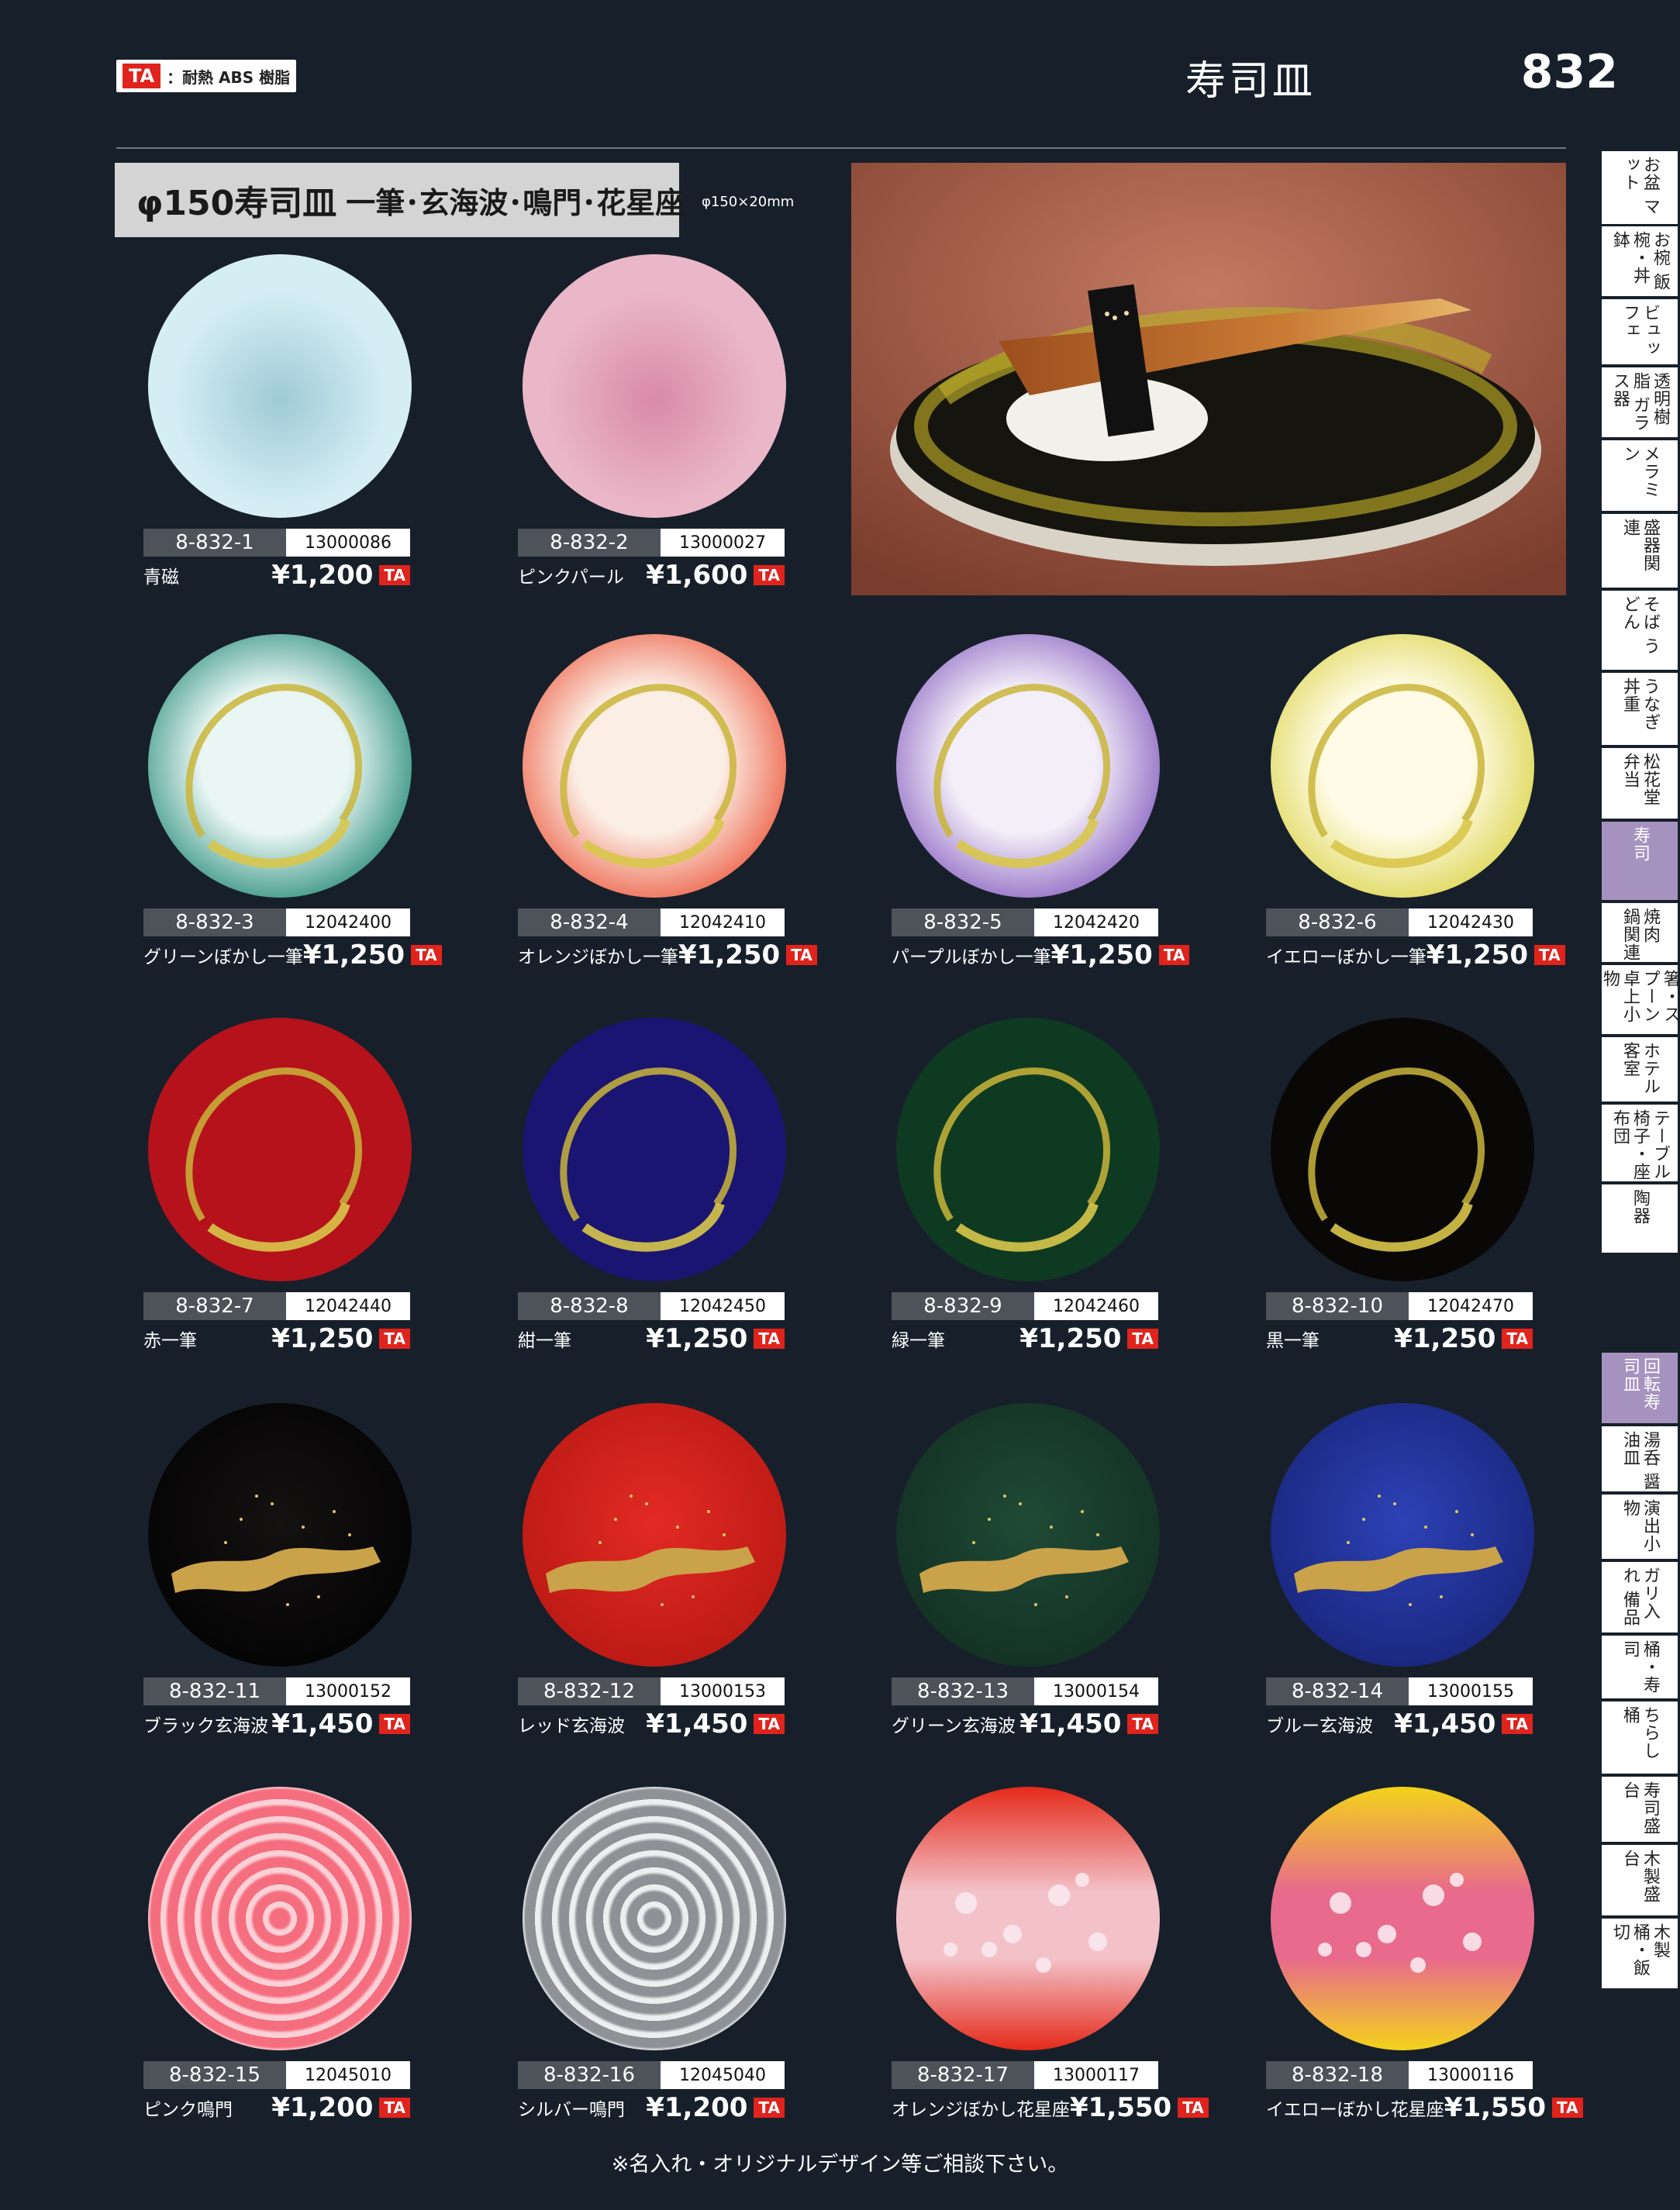 This screenshot has width=1680, height=2210. I want to click on side-tab: 木製 桶・飯切, so click(1640, 1955).